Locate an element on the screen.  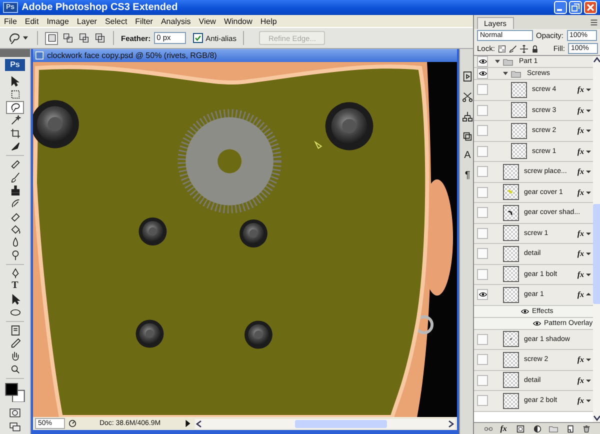
play-icon is located at coordinates (467, 76).